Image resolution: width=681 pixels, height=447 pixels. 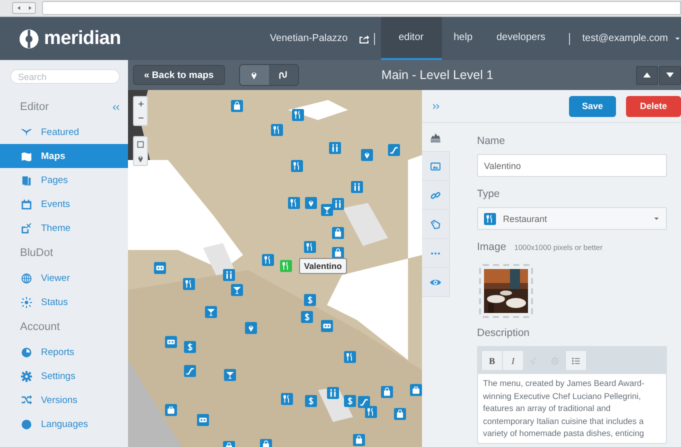 What do you see at coordinates (492, 360) in the screenshot?
I see `bold-button: B` at bounding box center [492, 360].